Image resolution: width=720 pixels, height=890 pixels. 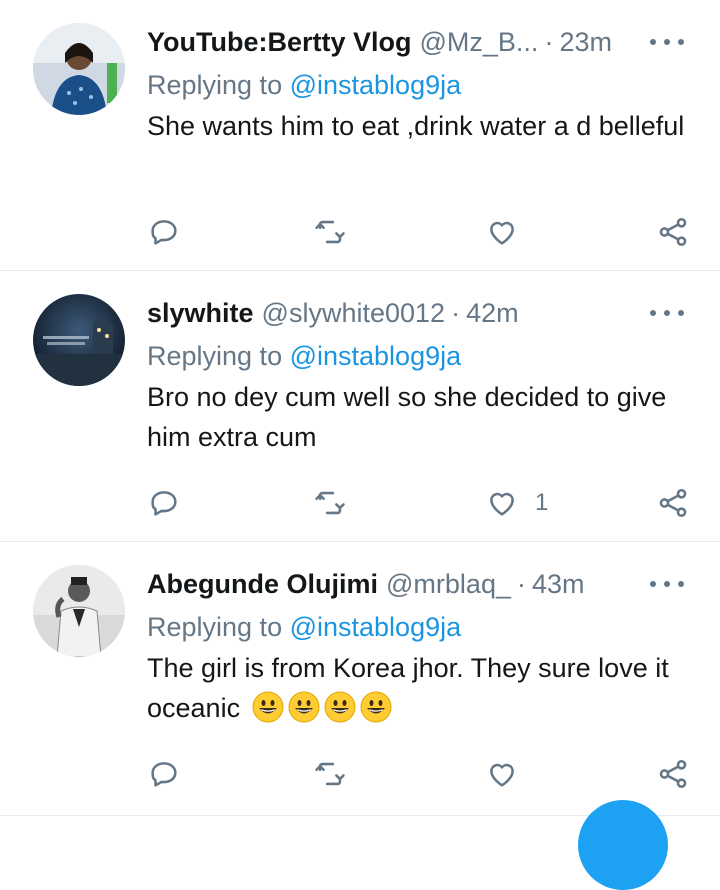 What do you see at coordinates (418, 503) in the screenshot?
I see `tweet-actions: 1` at bounding box center [418, 503].